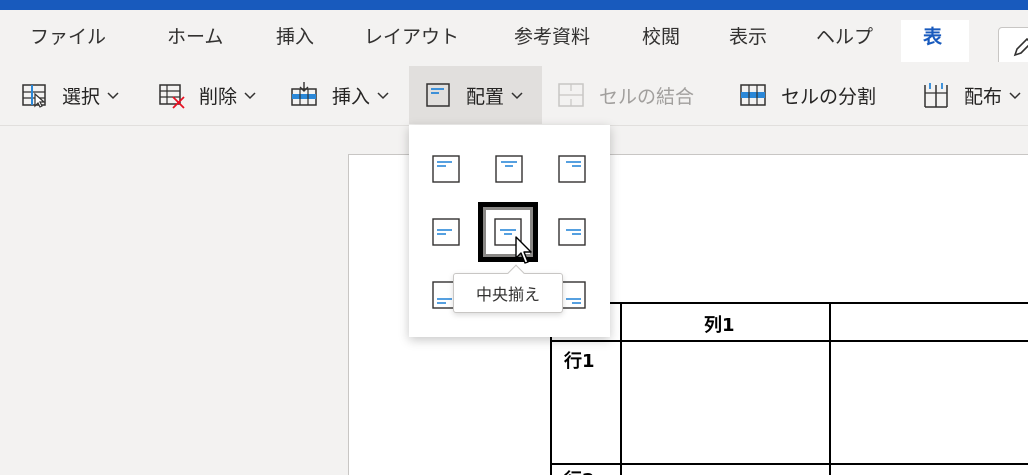 This screenshot has height=475, width=1028. Describe the element at coordinates (621, 388) in the screenshot. I see `table-border-col1` at that location.